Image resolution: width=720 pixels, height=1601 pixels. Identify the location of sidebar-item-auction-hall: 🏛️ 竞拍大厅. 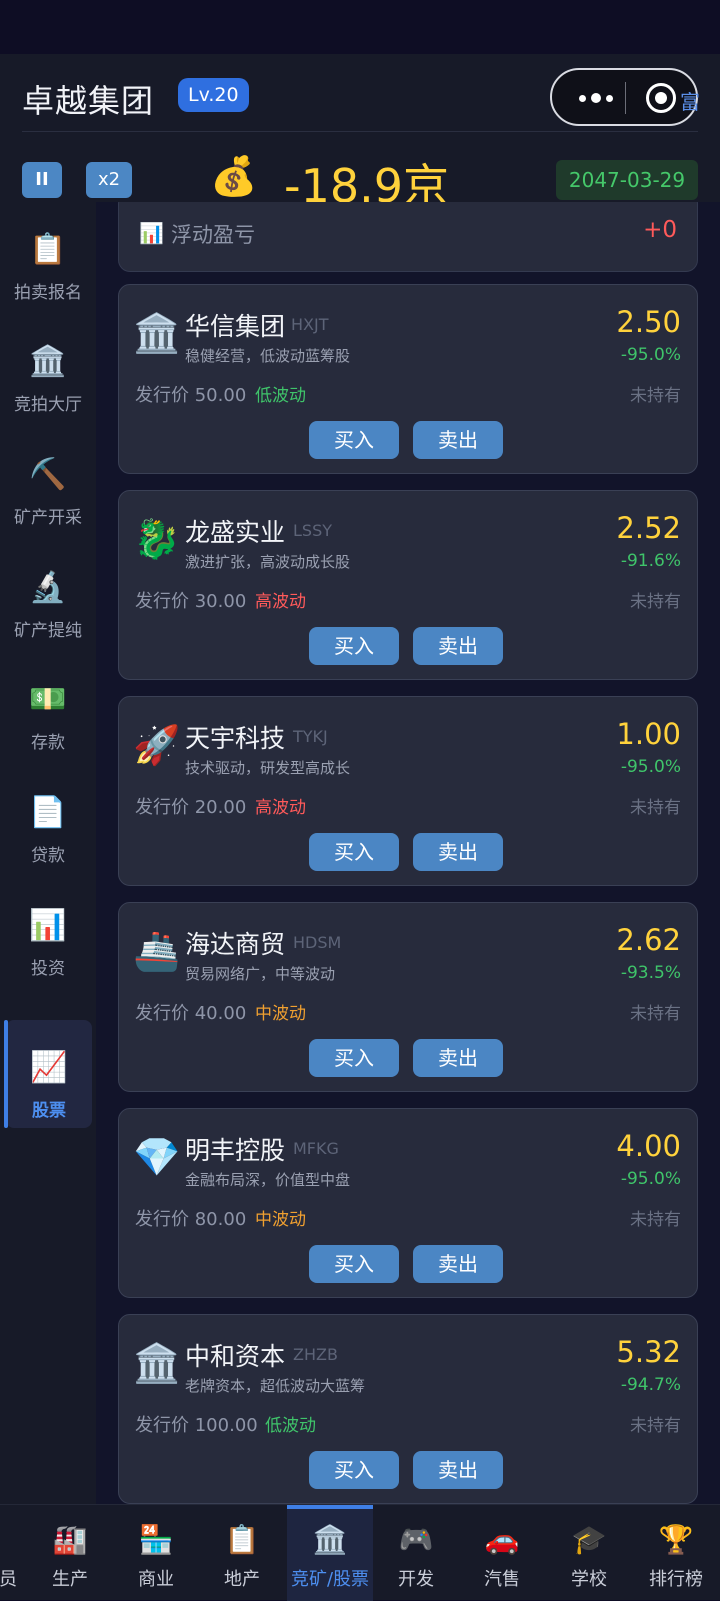
(48, 368).